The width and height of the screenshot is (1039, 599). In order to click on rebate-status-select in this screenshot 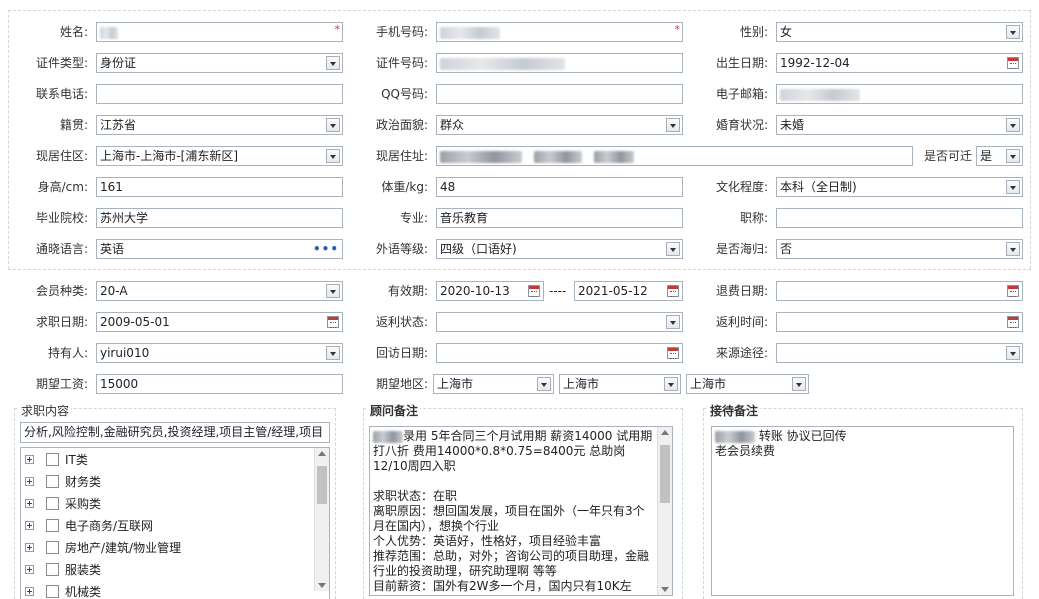, I will do `click(559, 322)`.